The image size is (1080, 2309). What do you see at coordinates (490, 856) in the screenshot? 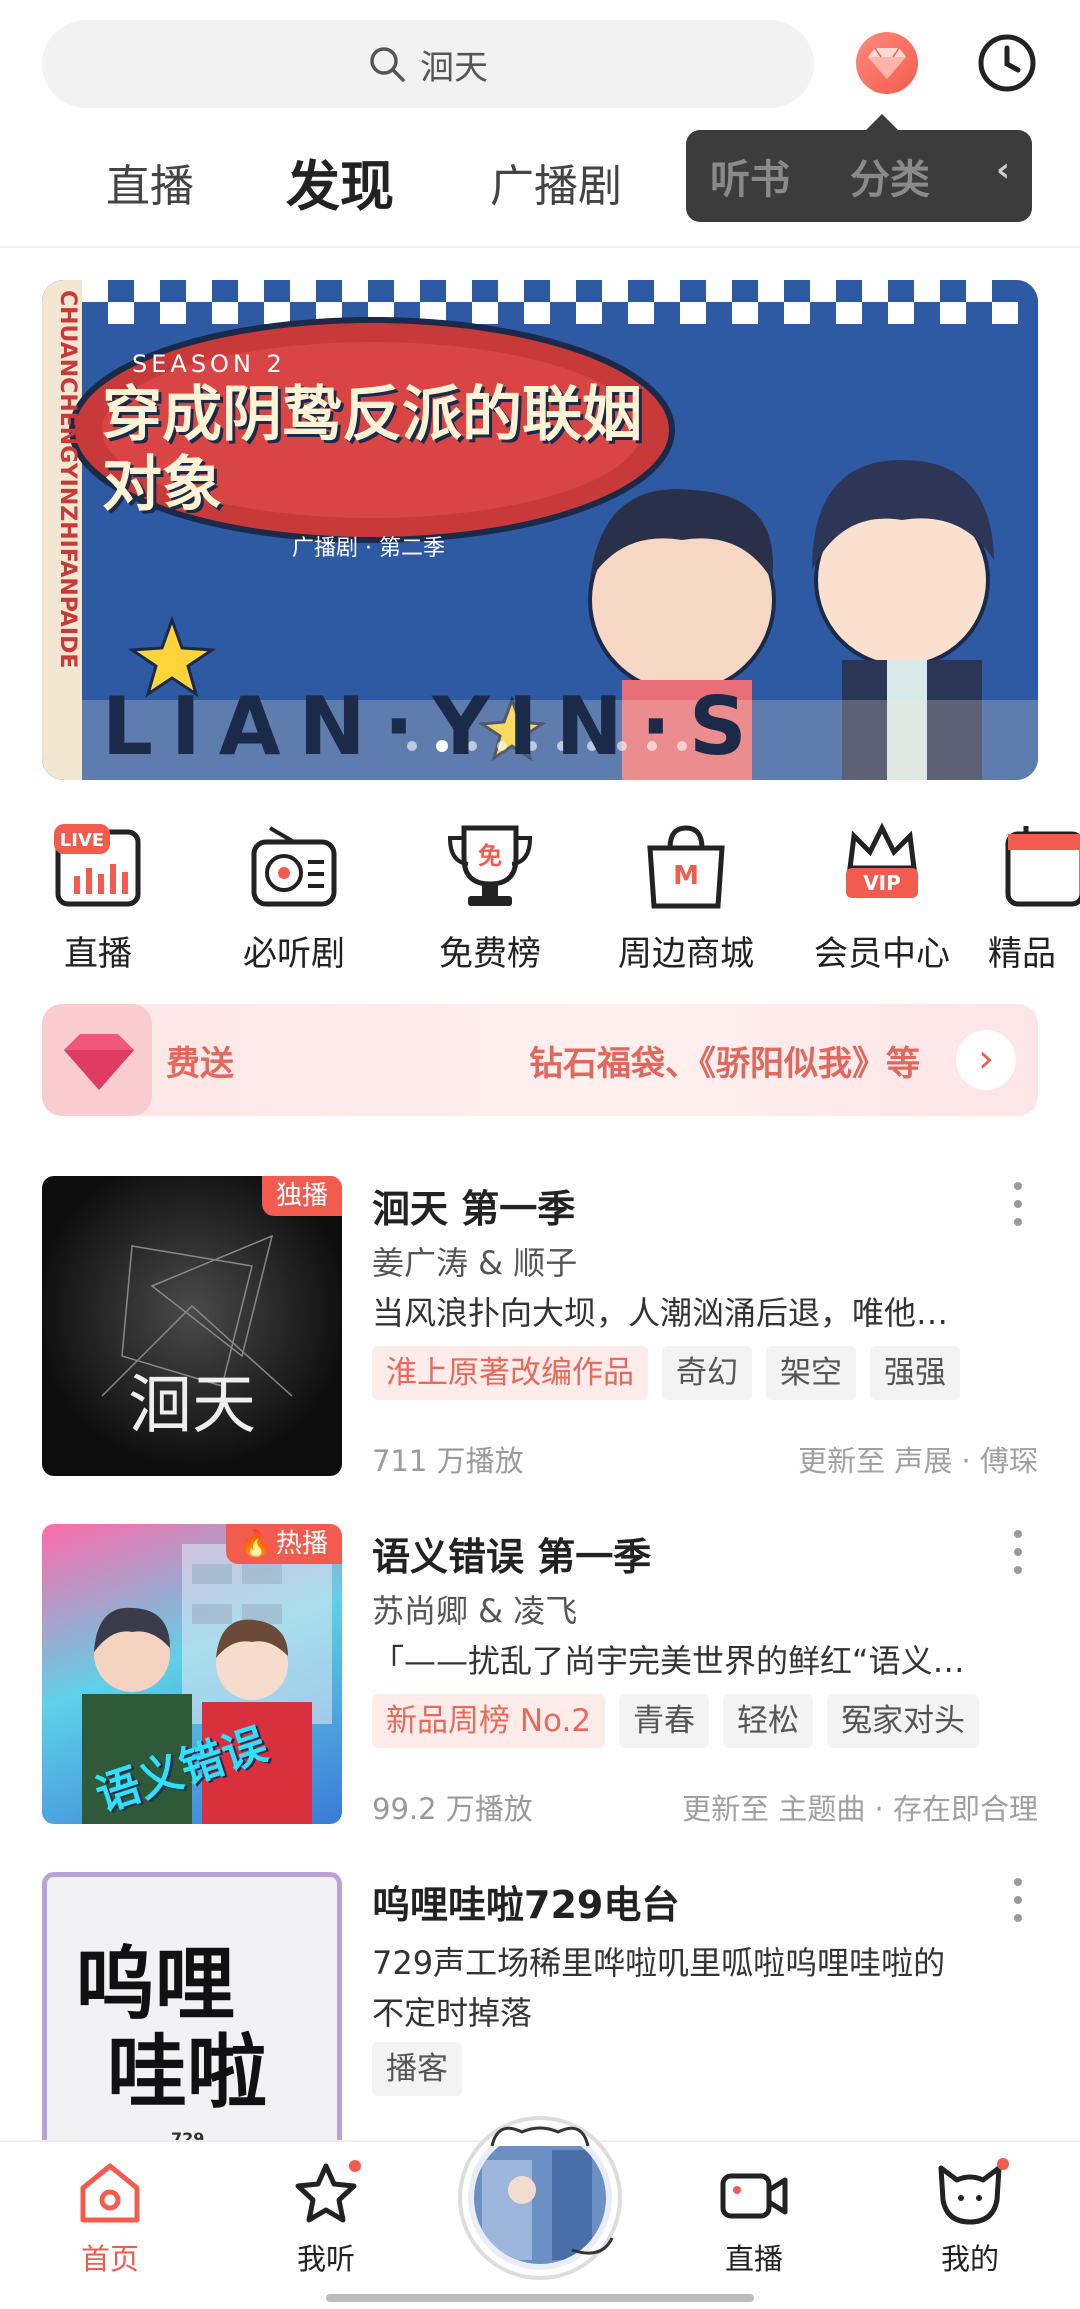
I see `svg-text: 免` at bounding box center [490, 856].